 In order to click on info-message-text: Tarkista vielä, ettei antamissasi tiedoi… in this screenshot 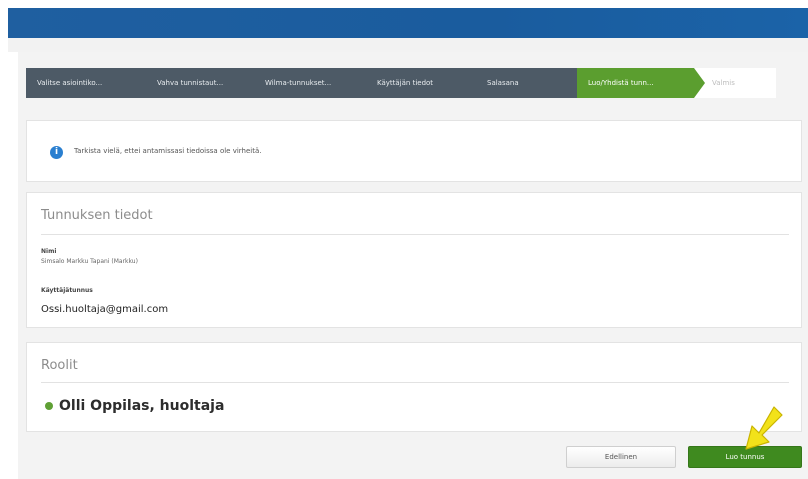, I will do `click(168, 151)`.